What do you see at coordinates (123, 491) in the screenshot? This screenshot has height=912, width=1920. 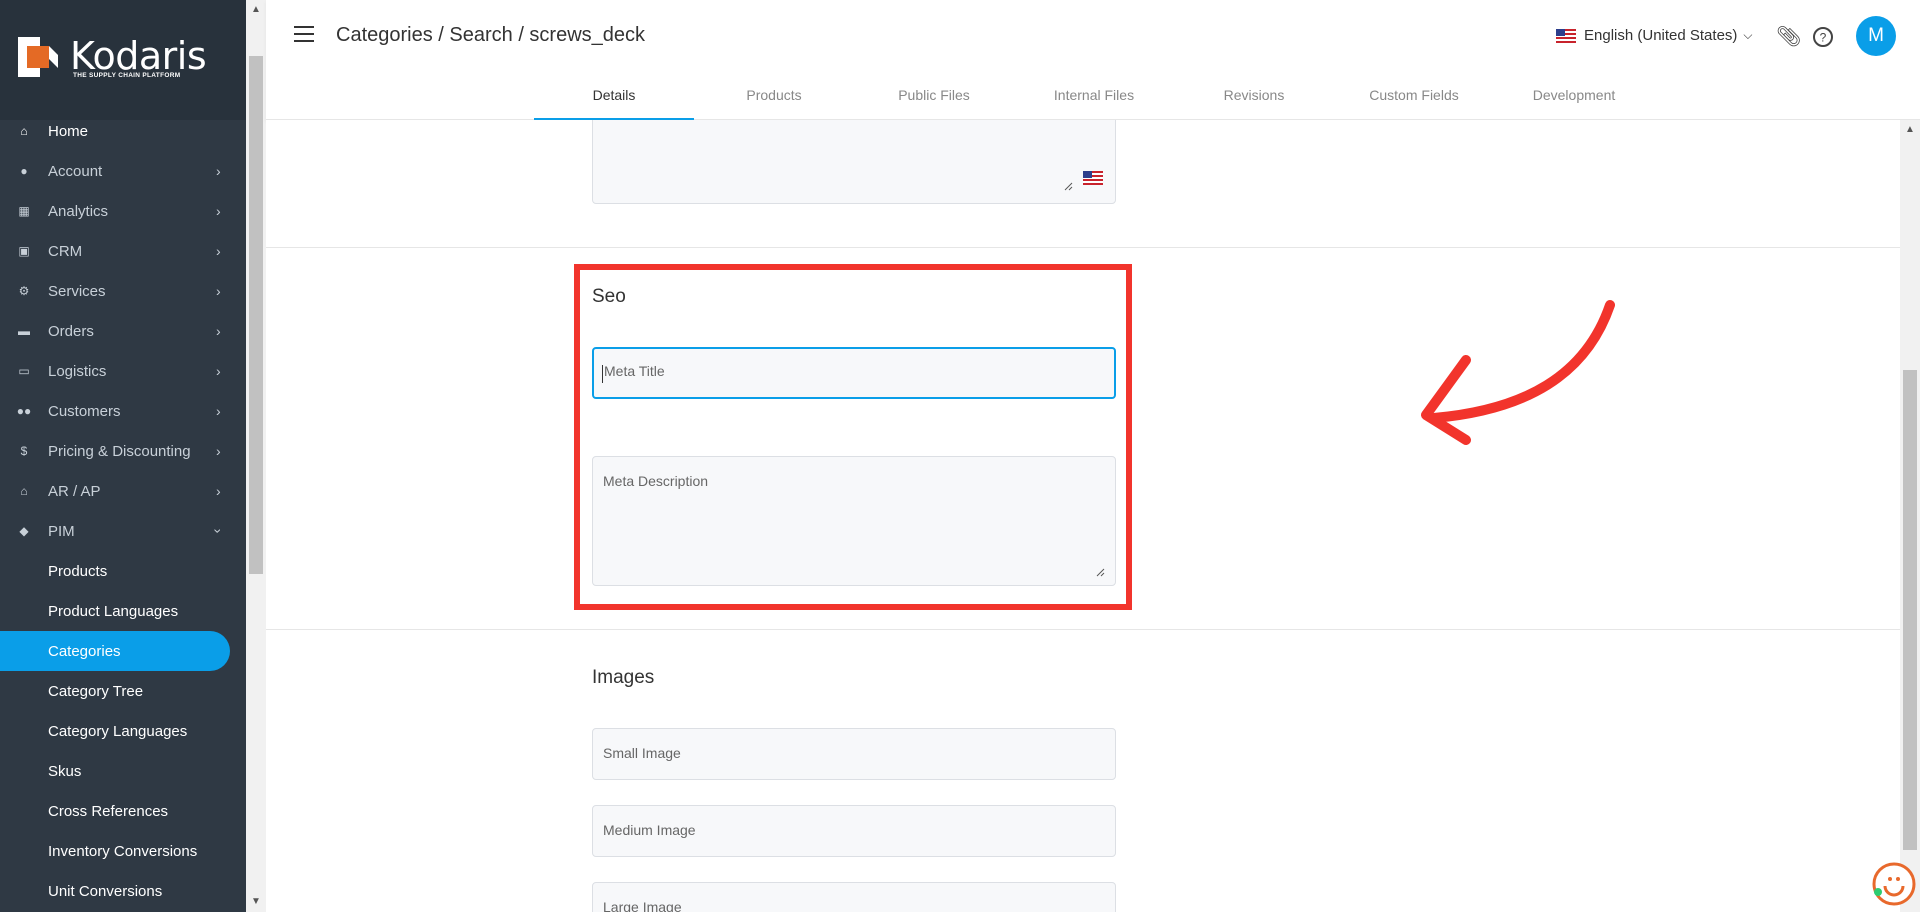 I see `sidebar-item-ar-ap: ⌂ AR / AP ›` at bounding box center [123, 491].